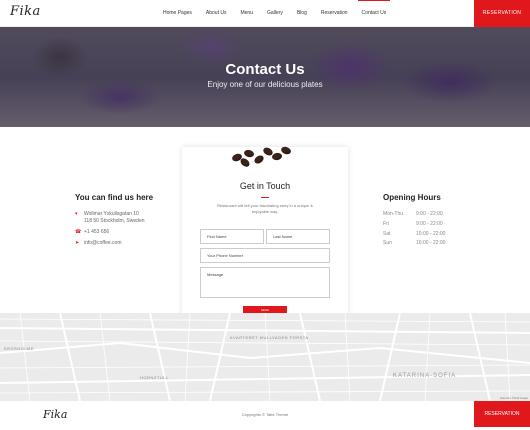  I want to click on hero-title: Contact Us, so click(265, 69).